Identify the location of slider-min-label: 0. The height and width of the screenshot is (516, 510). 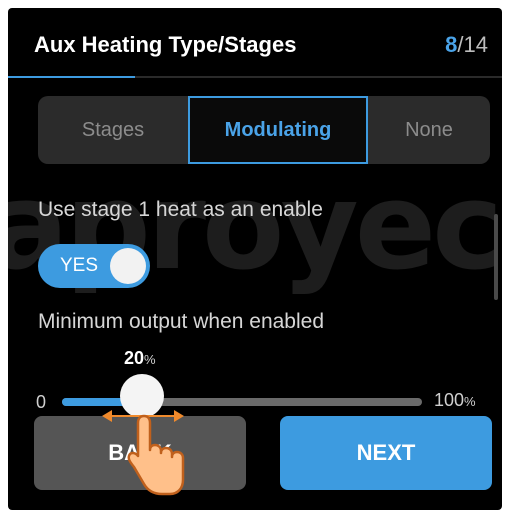
(41, 402).